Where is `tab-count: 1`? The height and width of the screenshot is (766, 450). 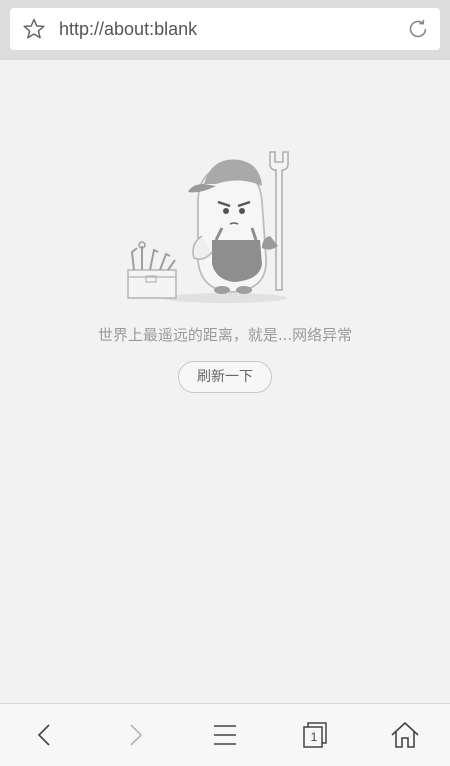
tab-count: 1 is located at coordinates (314, 737).